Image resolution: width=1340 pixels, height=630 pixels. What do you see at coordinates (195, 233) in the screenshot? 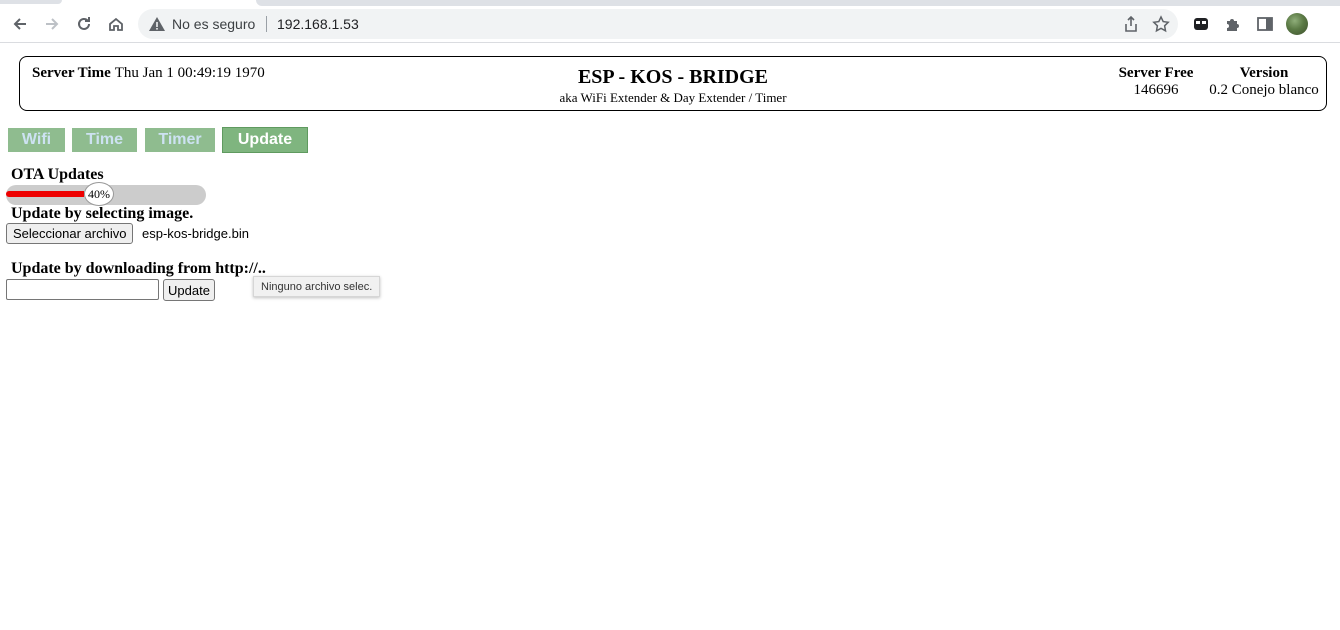
I see `selected-file-name: esp-kos-bridge.bin` at bounding box center [195, 233].